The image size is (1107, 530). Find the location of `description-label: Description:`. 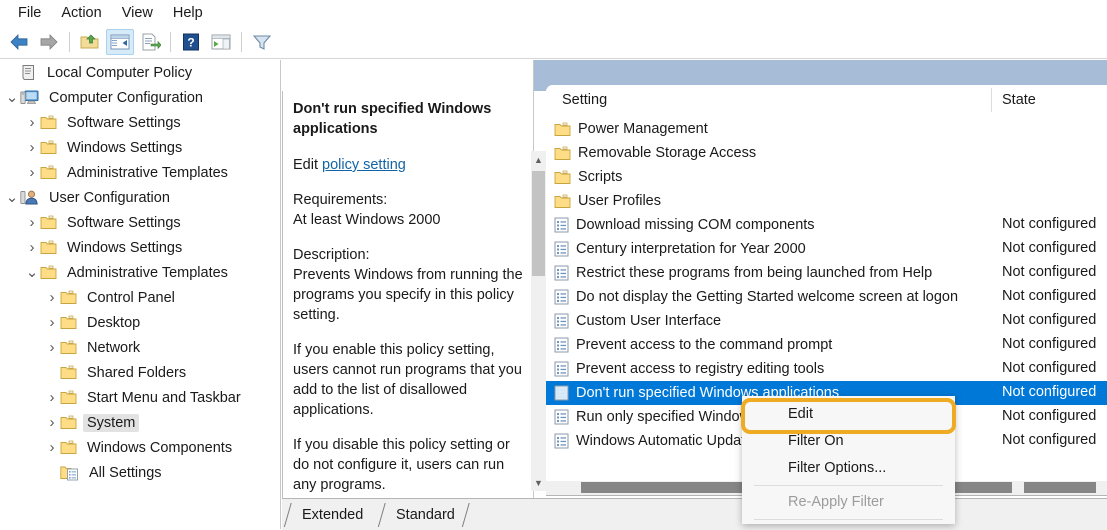

description-label: Description: is located at coordinates (331, 255).